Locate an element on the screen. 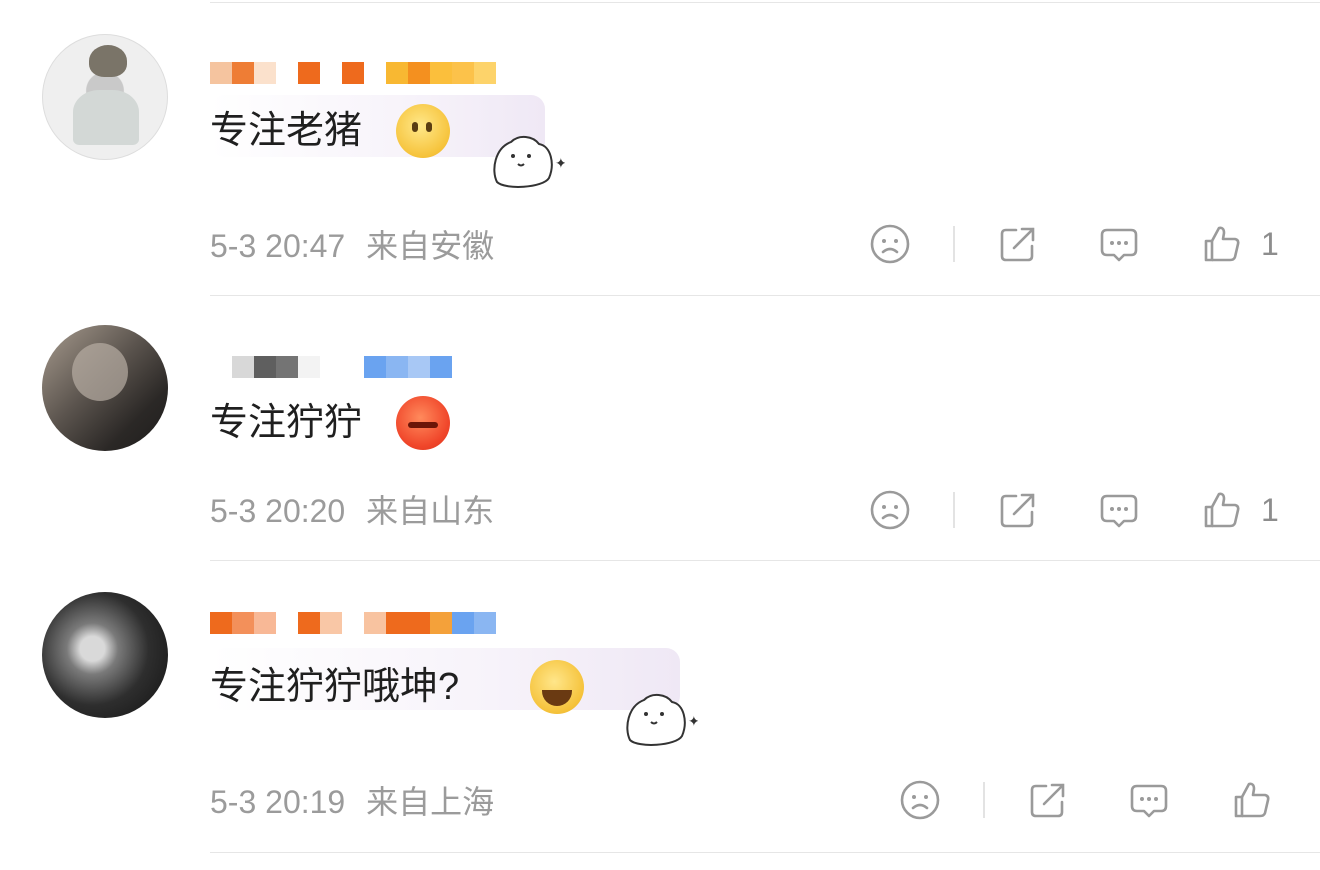 The width and height of the screenshot is (1320, 870). comment-meta: 5-3 20:47 来自安徽 is located at coordinates (352, 246).